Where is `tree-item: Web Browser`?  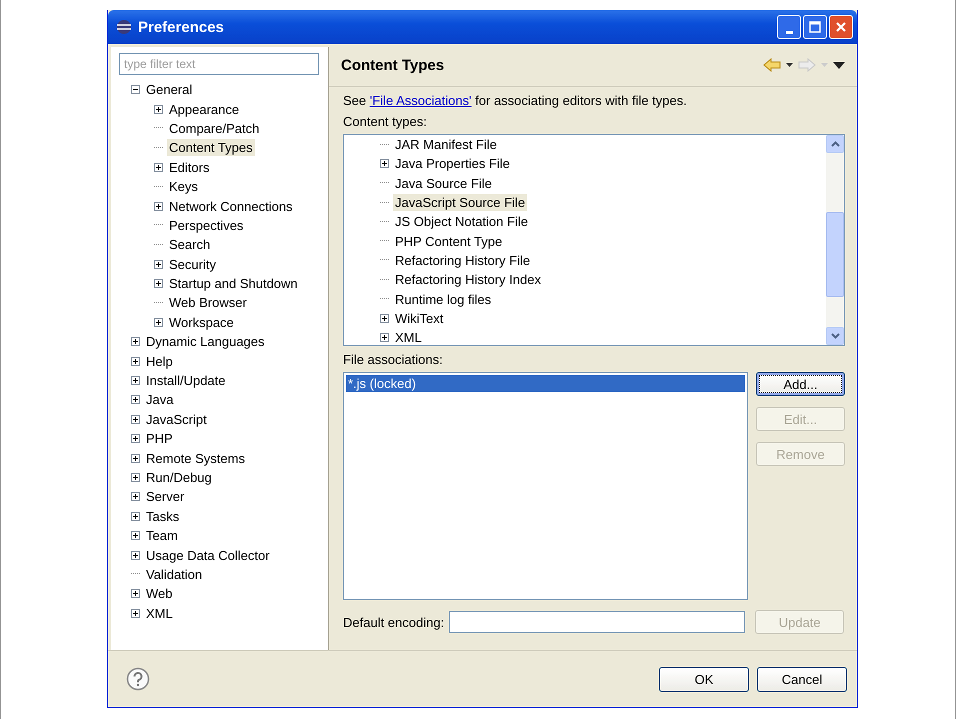
tree-item: Web Browser is located at coordinates (208, 303).